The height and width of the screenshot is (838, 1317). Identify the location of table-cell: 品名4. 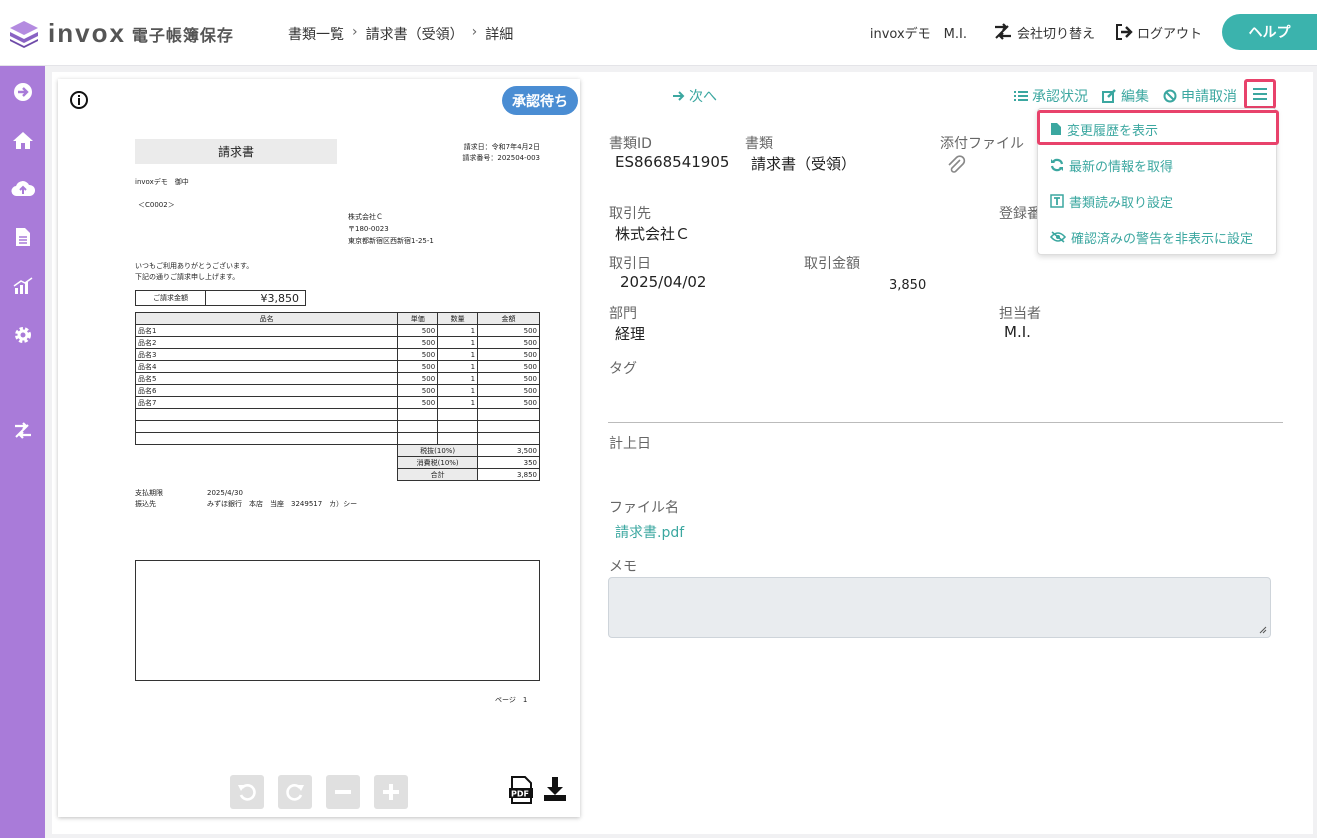
(266, 366).